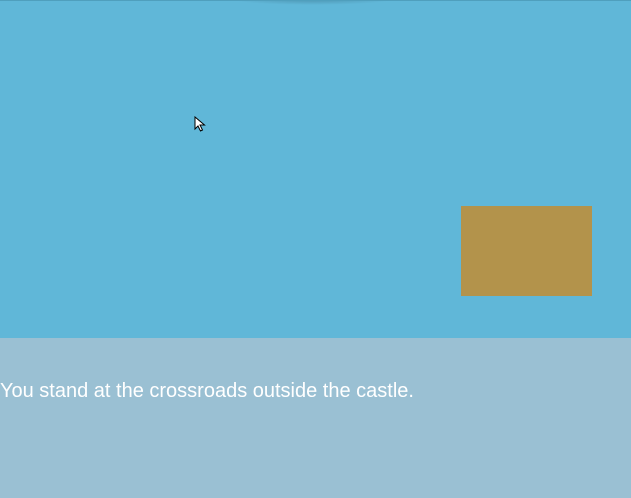 This screenshot has height=498, width=631. Describe the element at coordinates (200, 124) in the screenshot. I see `arrow-pointer-icon` at that location.